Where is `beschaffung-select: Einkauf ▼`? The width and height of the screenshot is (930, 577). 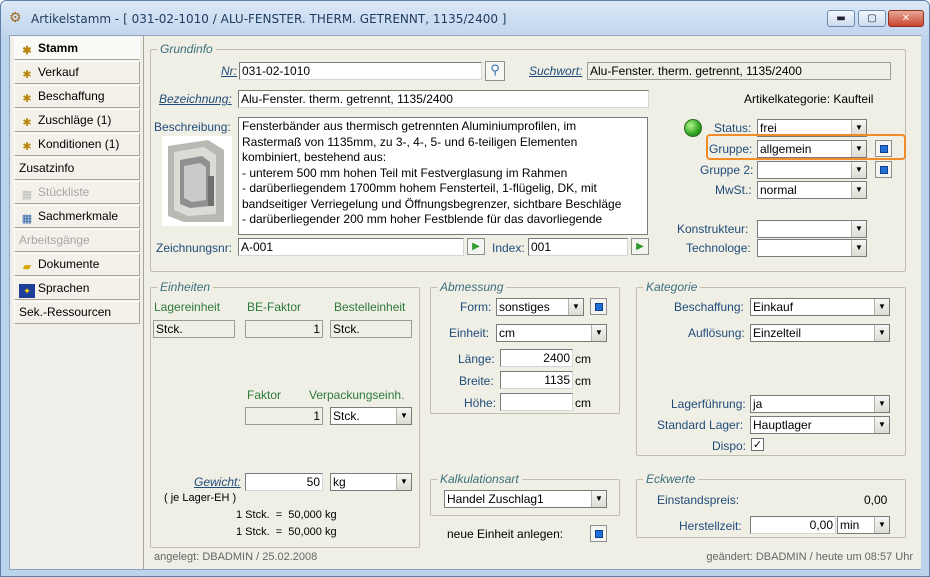 beschaffung-select: Einkauf ▼ is located at coordinates (820, 307).